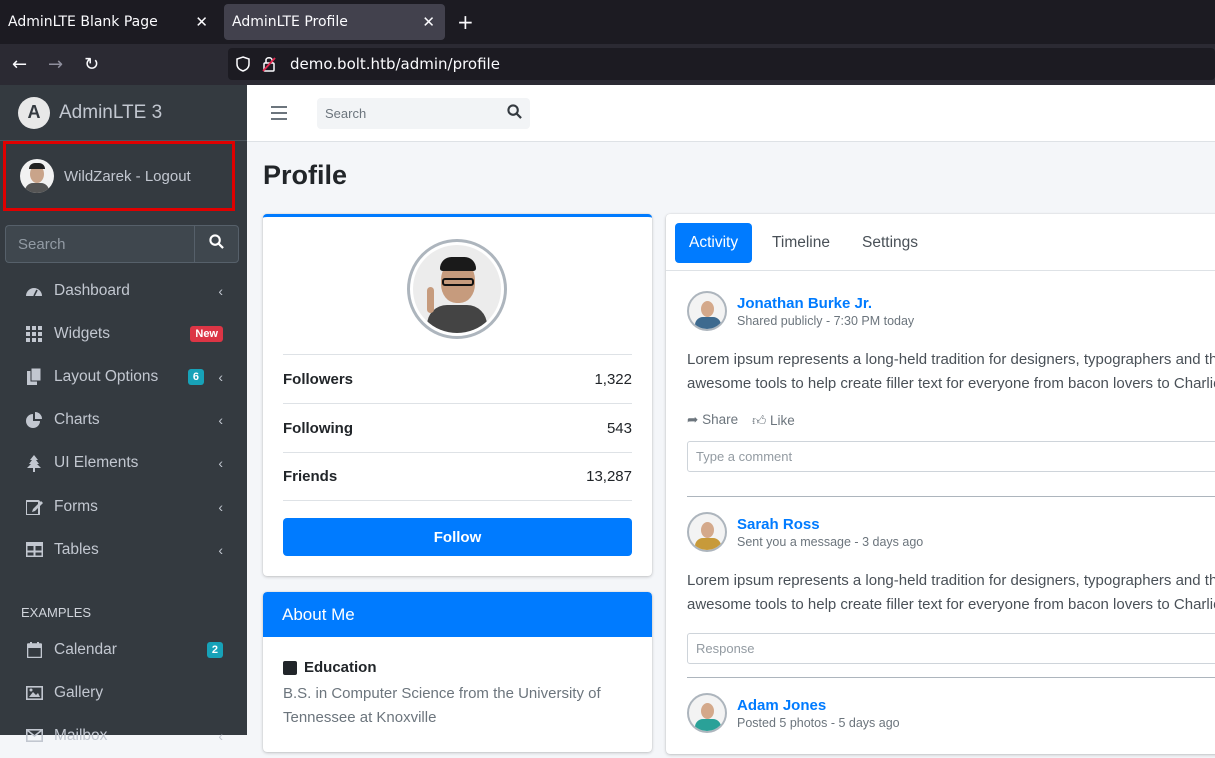  What do you see at coordinates (395, 64) in the screenshot?
I see `url-text: demo.bolt.htb/admin/profile` at bounding box center [395, 64].